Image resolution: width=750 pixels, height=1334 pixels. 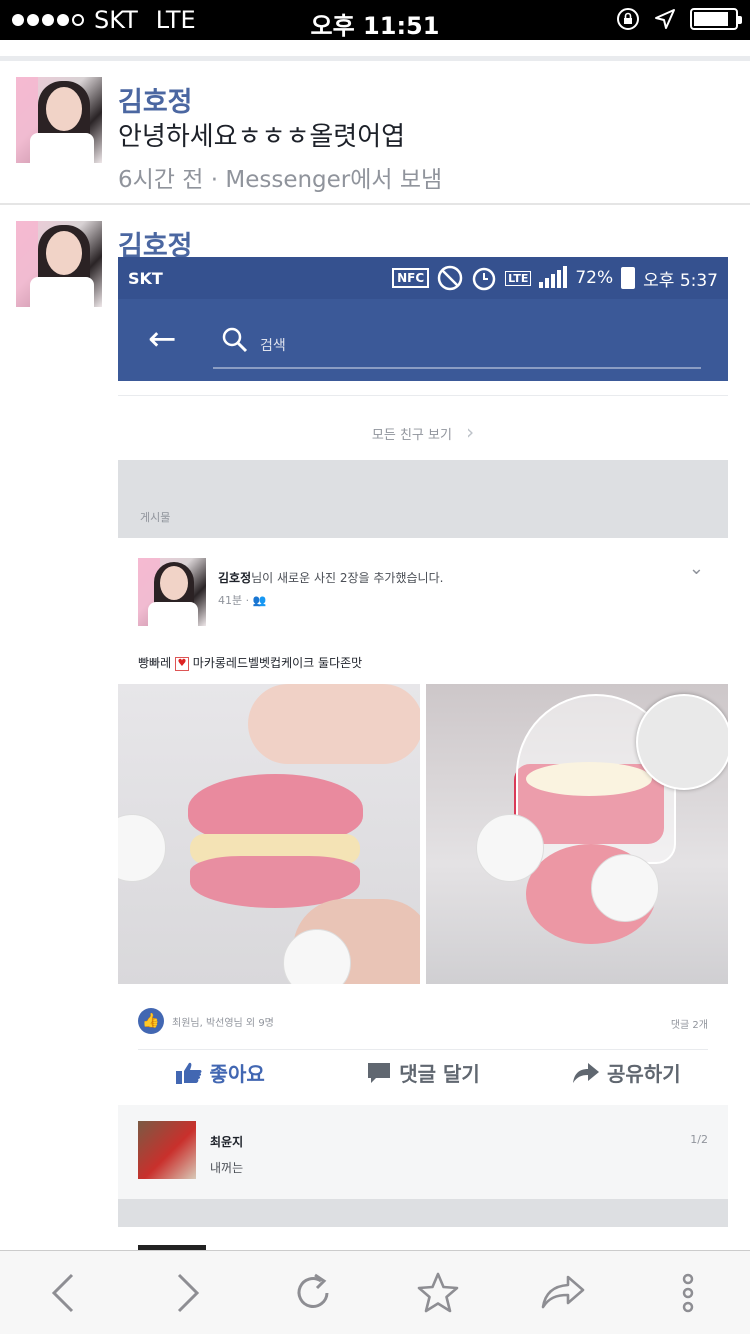 What do you see at coordinates (227, 1142) in the screenshot?
I see `commenter-name: 최윤지` at bounding box center [227, 1142].